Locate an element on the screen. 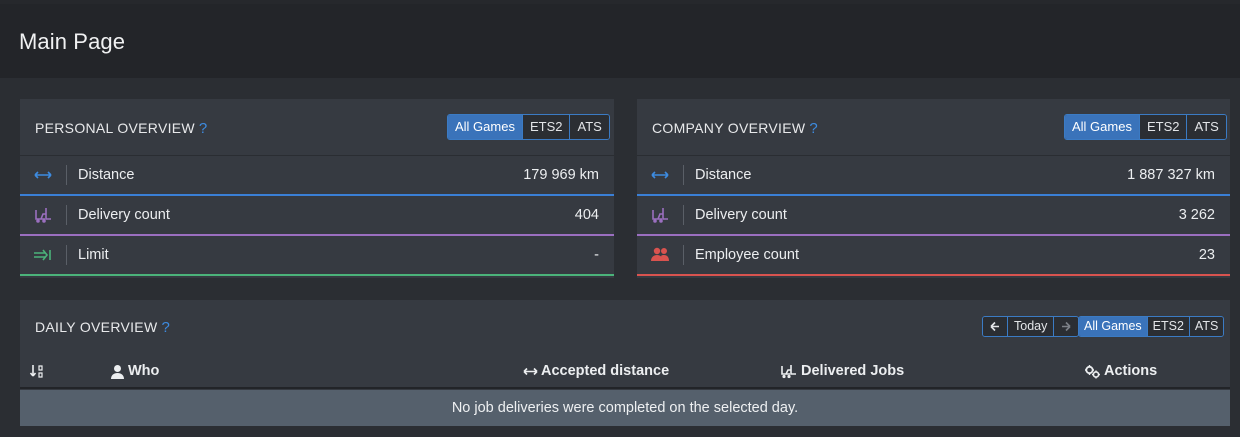 Image resolution: width=1240 pixels, height=437 pixels. who-column-label: Who is located at coordinates (144, 371).